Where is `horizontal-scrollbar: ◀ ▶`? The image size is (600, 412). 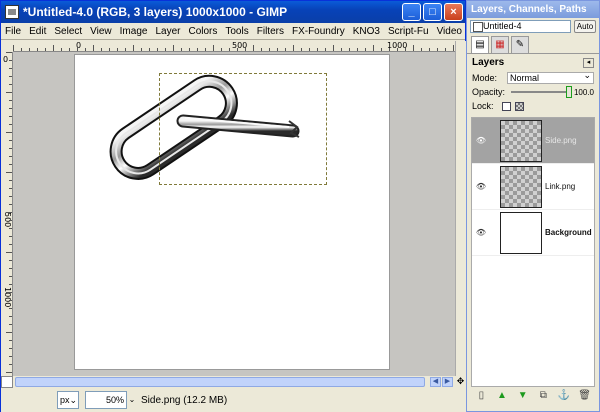
horizontal-scrollbar: ◀ ▶ is located at coordinates (234, 382).